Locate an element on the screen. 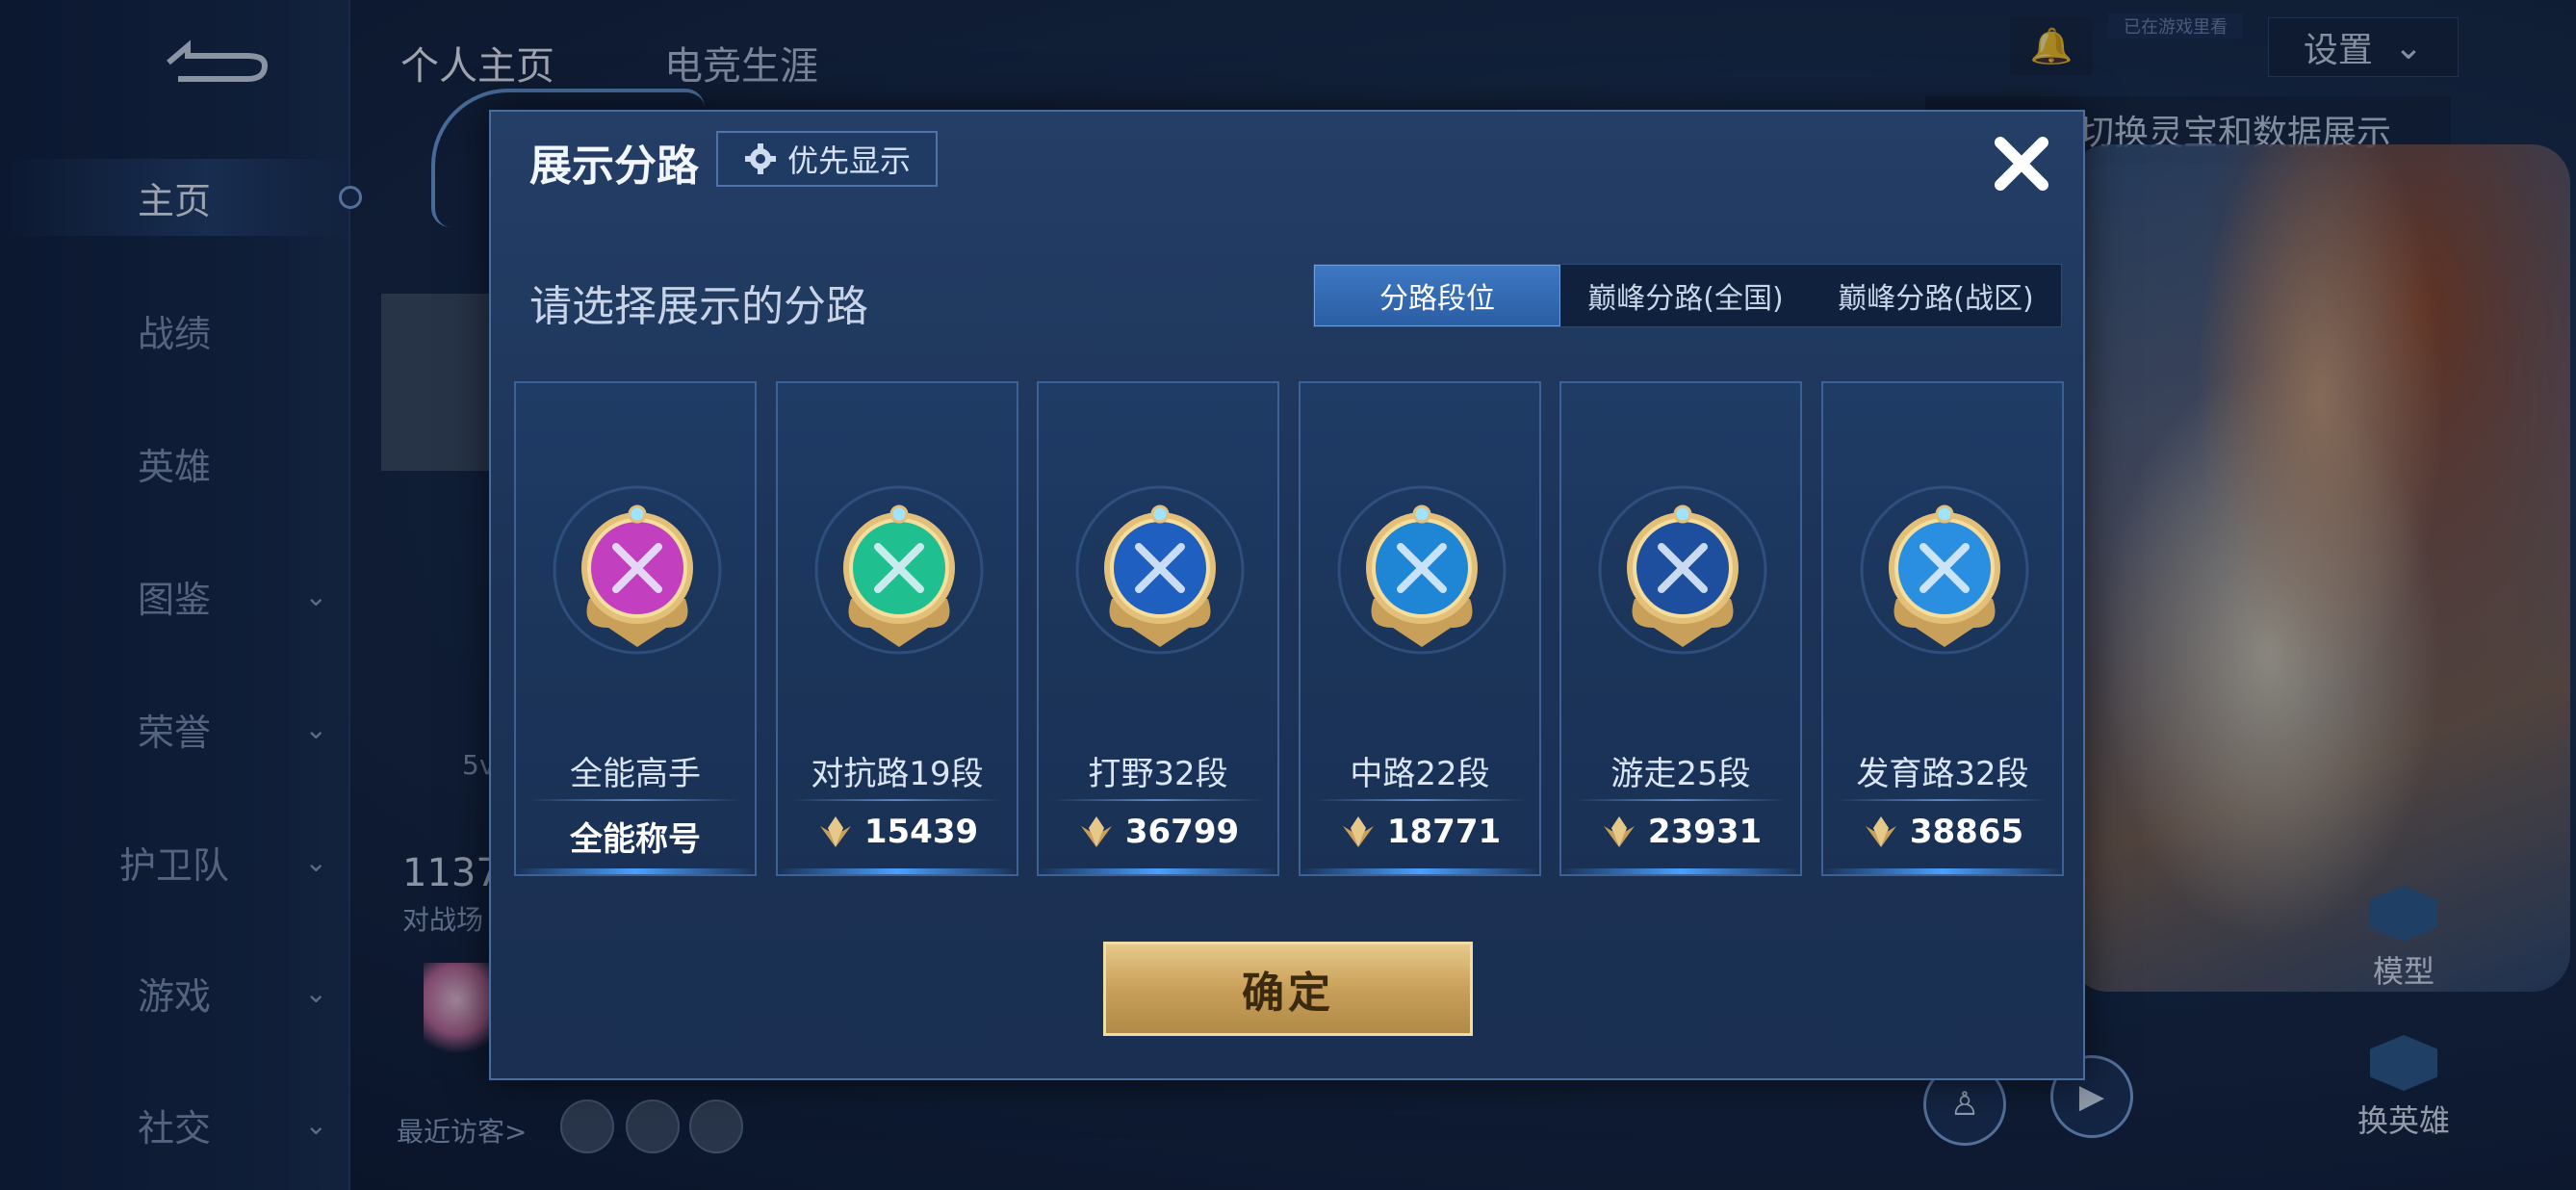  lane-score-value: 23931 is located at coordinates (1705, 832).